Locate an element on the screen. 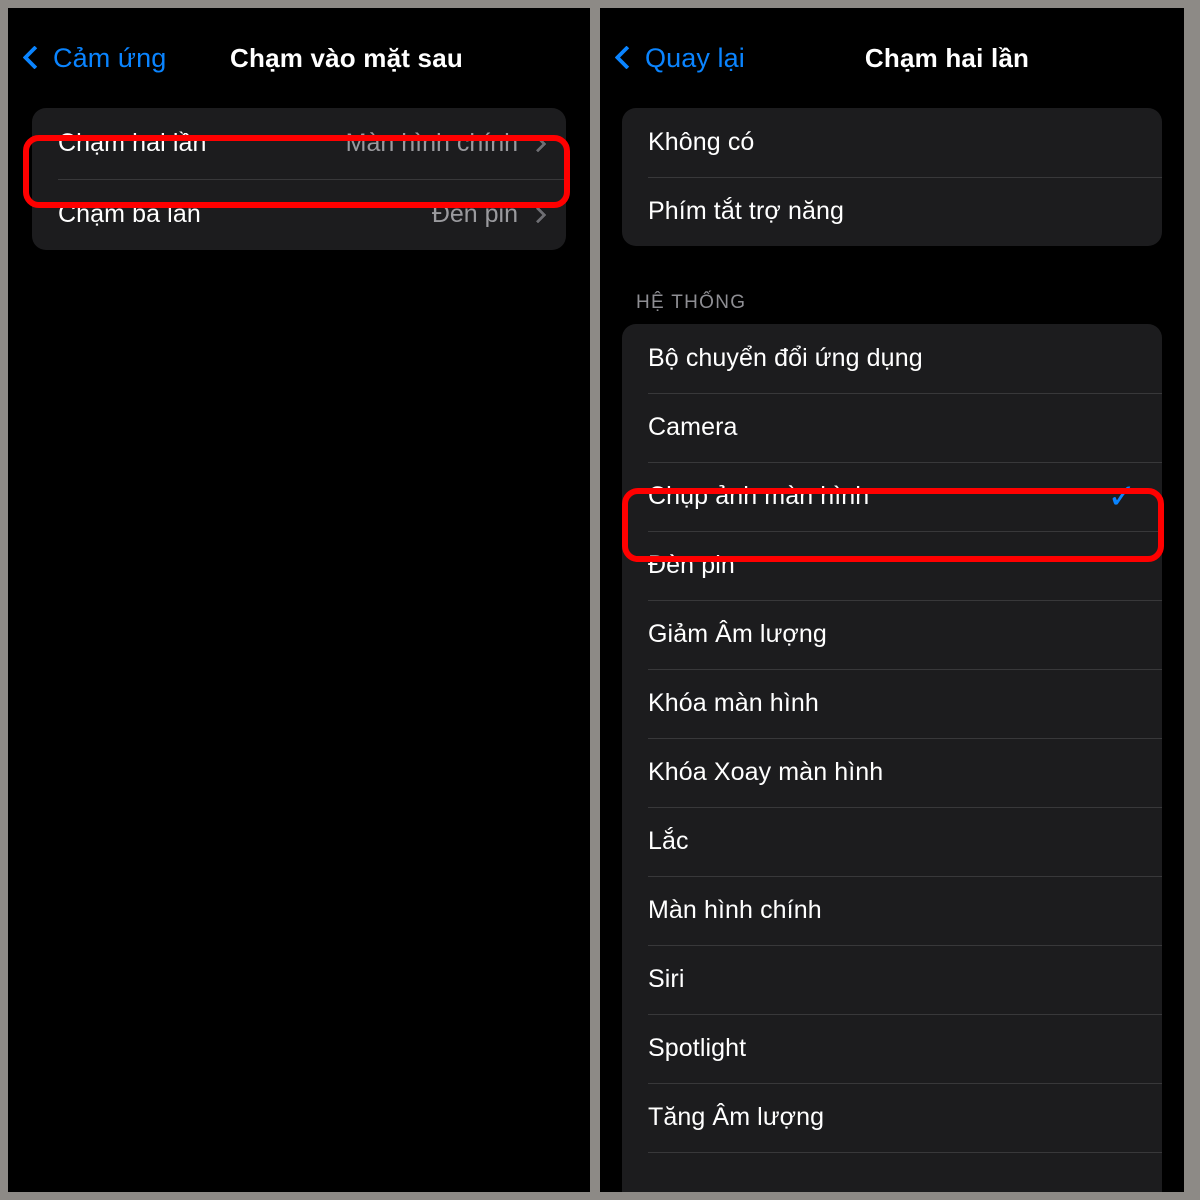 This screenshot has width=1200, height=1200. list-item-accessory-group: Đèn pin is located at coordinates (489, 214).